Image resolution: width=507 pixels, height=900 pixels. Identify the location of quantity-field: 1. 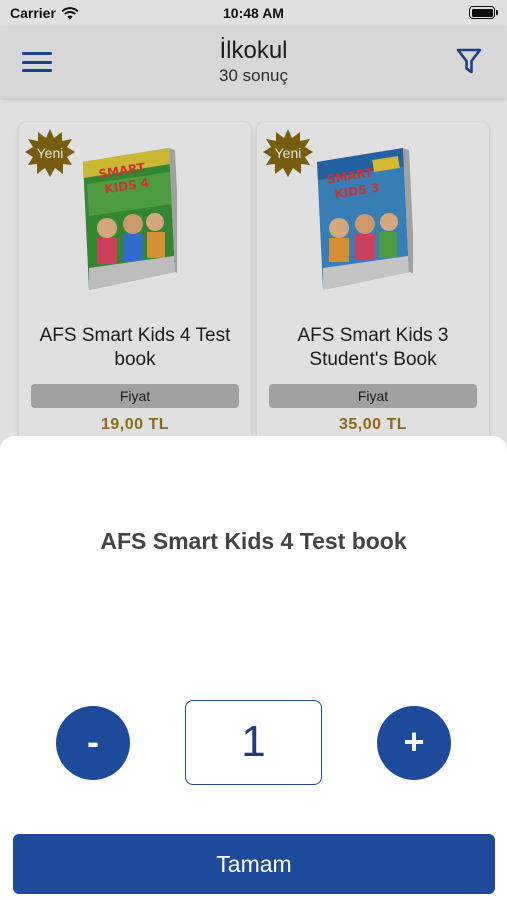
(253, 742).